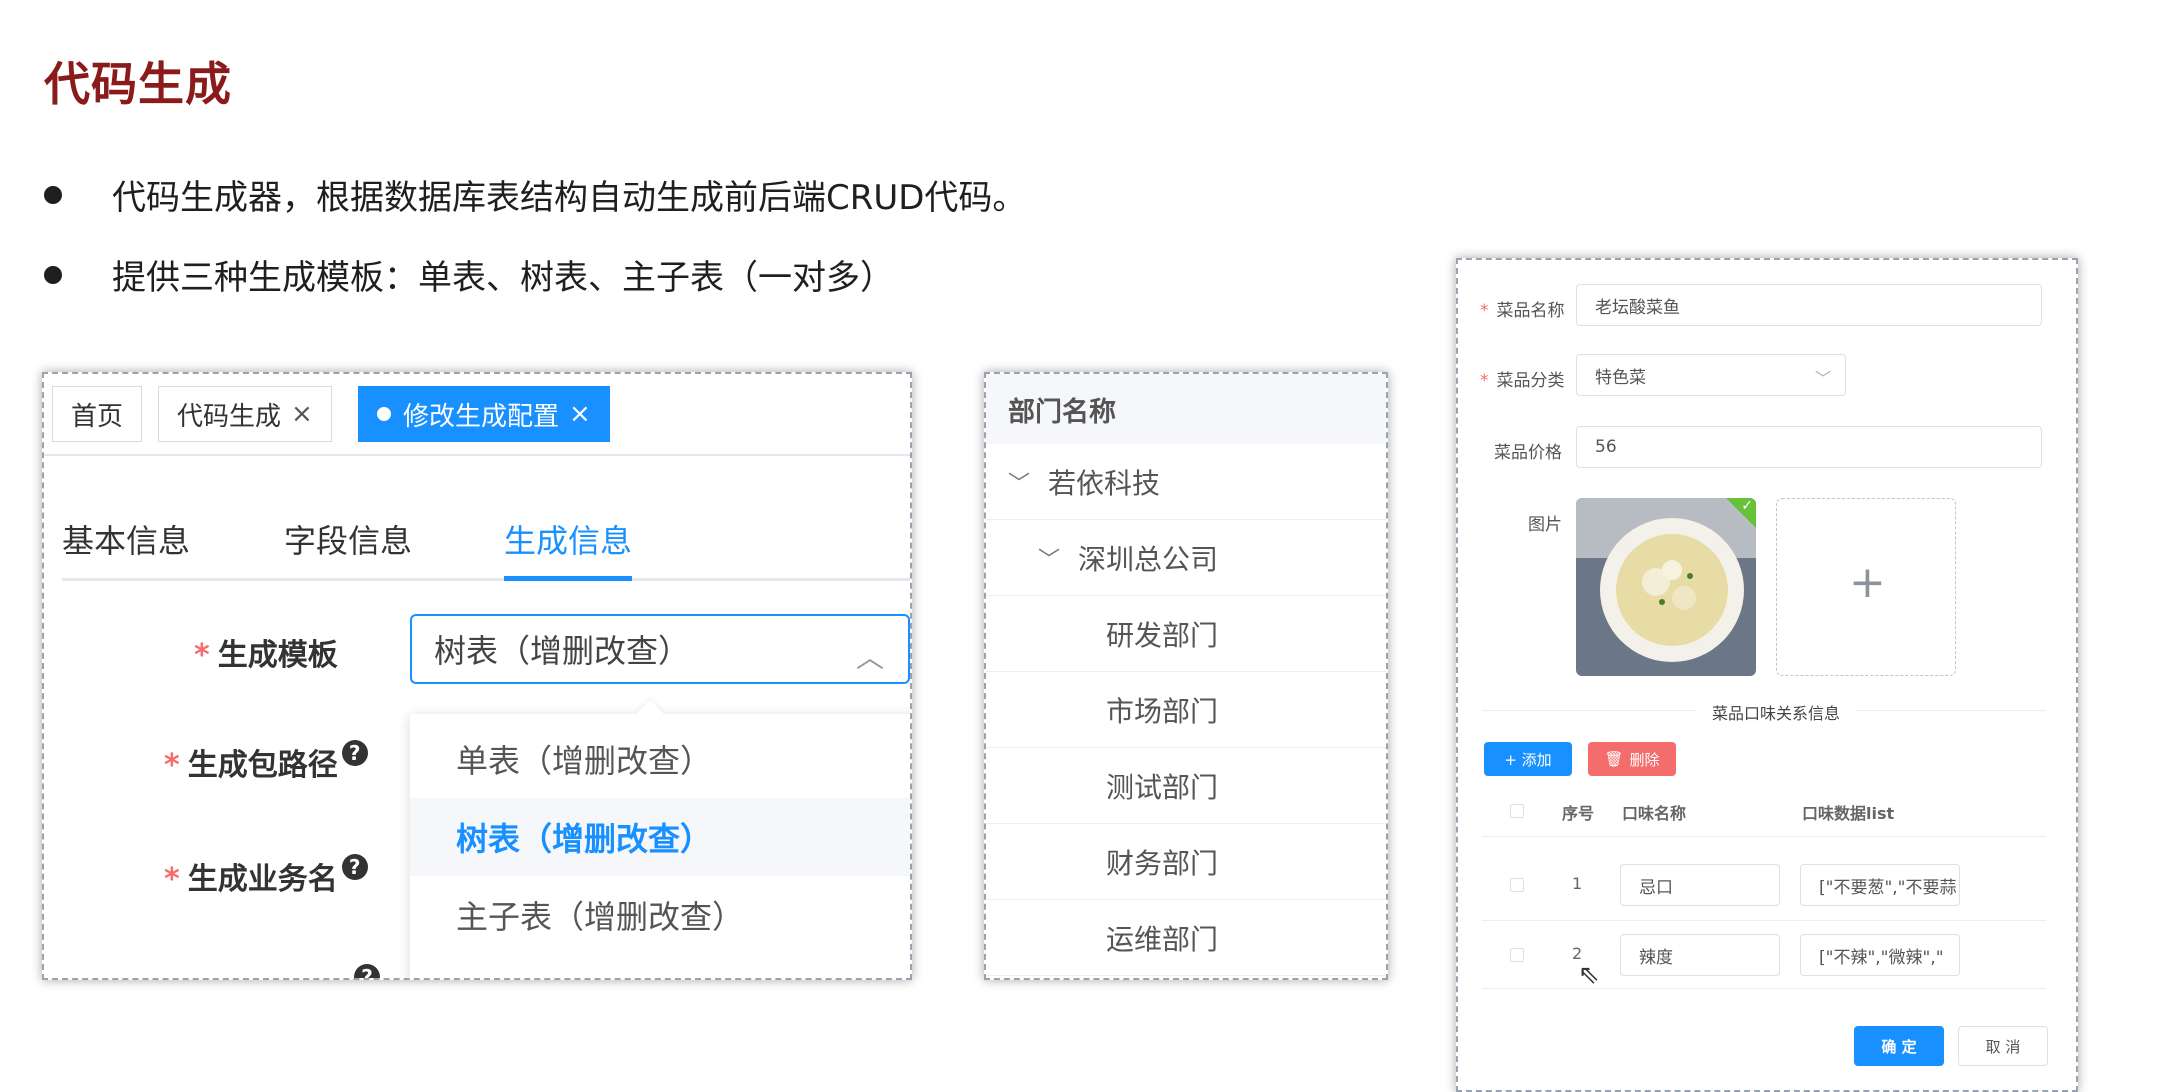 The image size is (2164, 1092). Describe the element at coordinates (1711, 375) in the screenshot. I see `dish-category-select: 特色菜 ﹀` at that location.